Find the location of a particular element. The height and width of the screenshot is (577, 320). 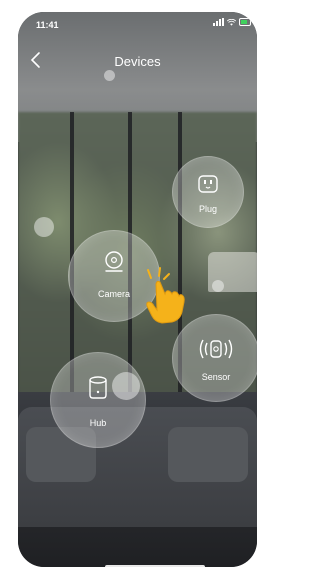

plug-icon is located at coordinates (208, 184).